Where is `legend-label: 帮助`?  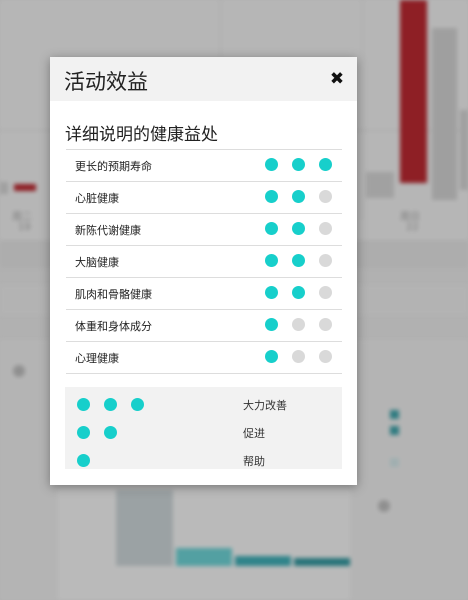
legend-label: 帮助 is located at coordinates (254, 461).